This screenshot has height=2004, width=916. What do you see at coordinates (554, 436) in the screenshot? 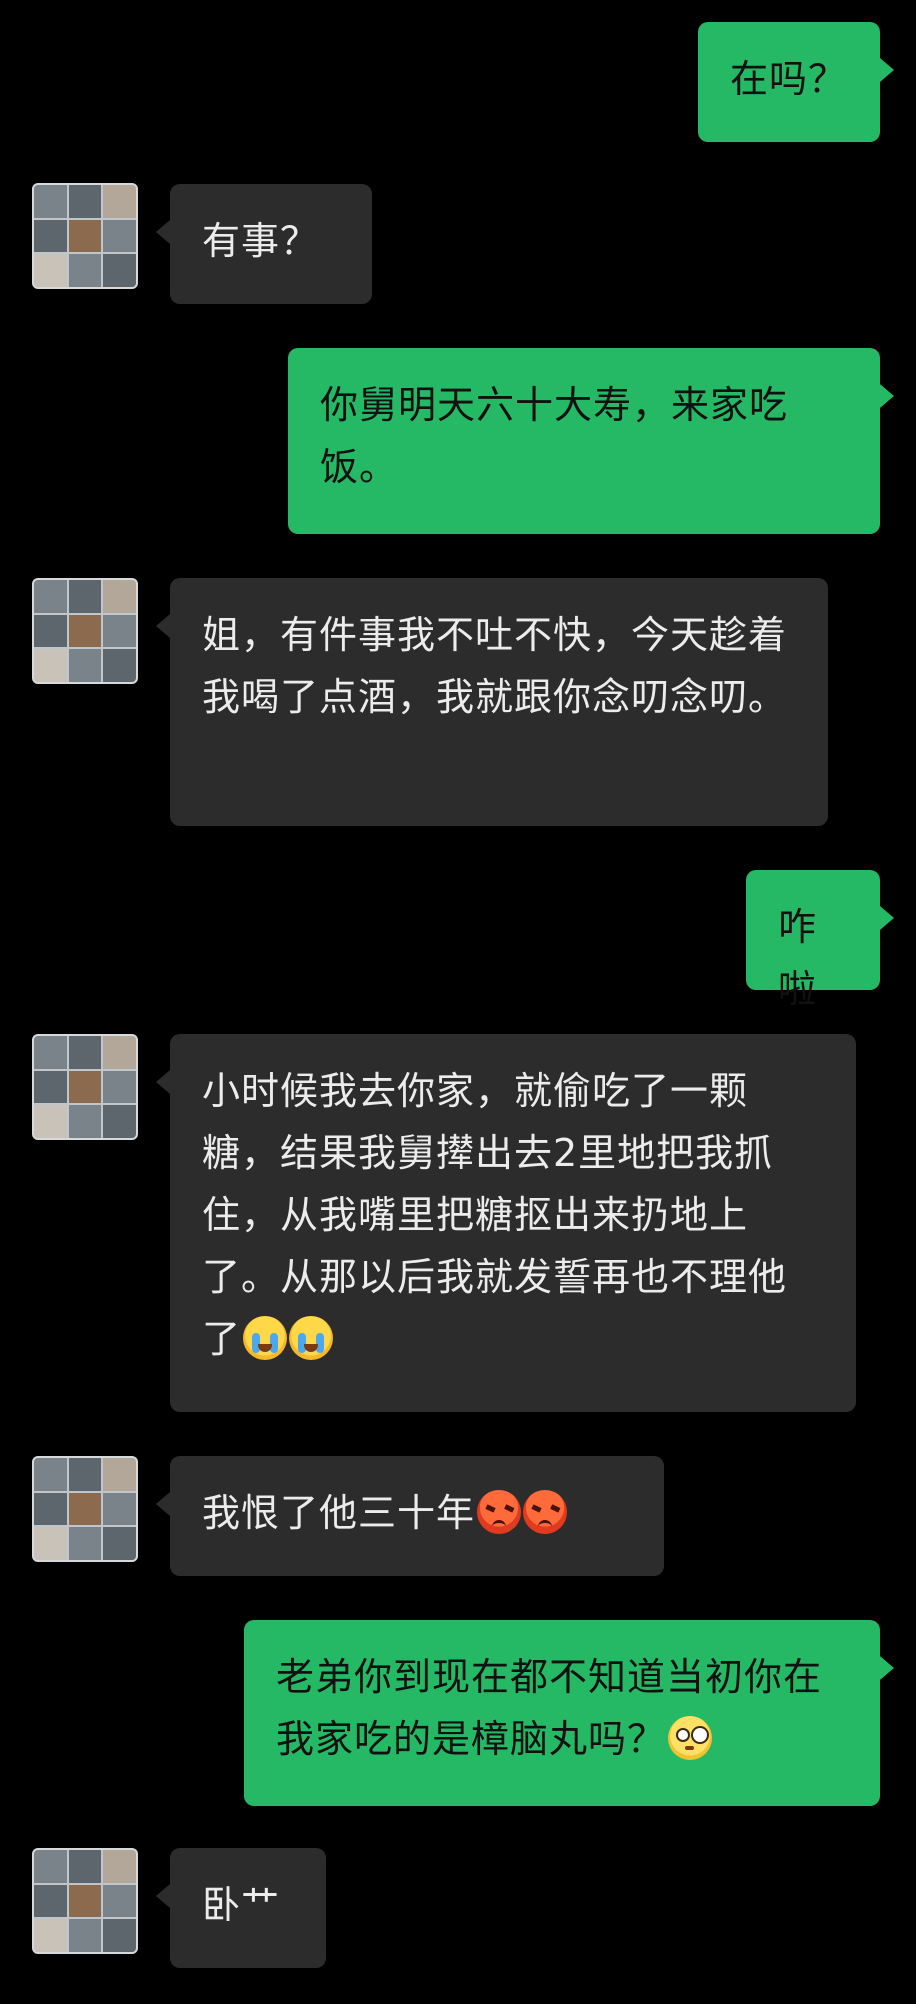
I see `message-text: 你舅明天六十大寿，来家吃饭。` at bounding box center [554, 436].